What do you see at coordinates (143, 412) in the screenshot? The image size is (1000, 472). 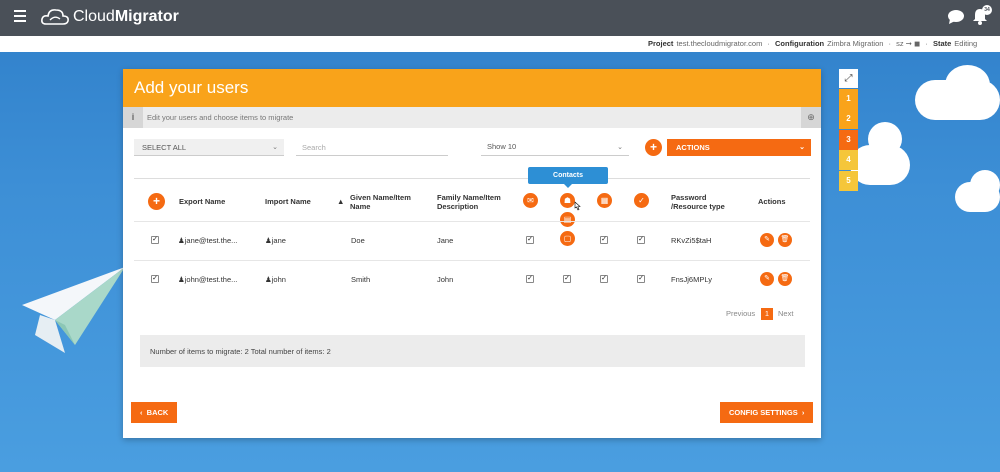 I see `chevron-left-icon: ‹` at bounding box center [143, 412].